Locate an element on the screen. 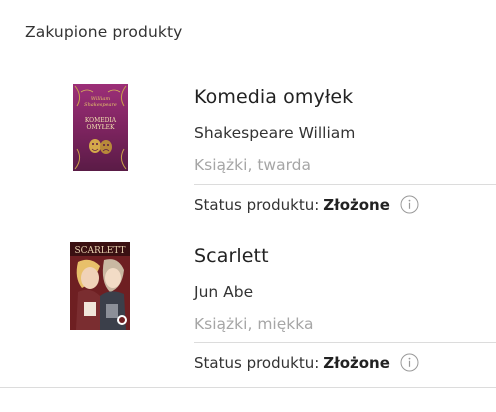 The width and height of the screenshot is (496, 412). list-bottom-divider is located at coordinates (248, 387).